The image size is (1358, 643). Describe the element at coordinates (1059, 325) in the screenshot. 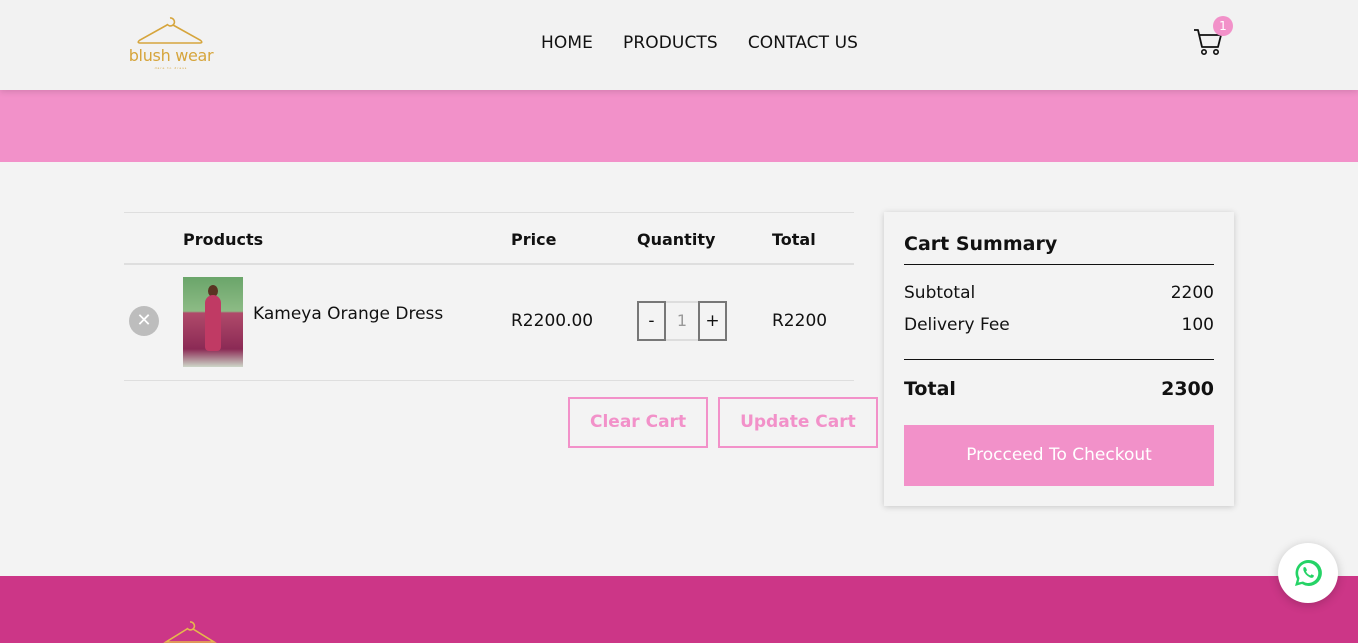

I see `delivery-row: Delivery Fee 100` at that location.